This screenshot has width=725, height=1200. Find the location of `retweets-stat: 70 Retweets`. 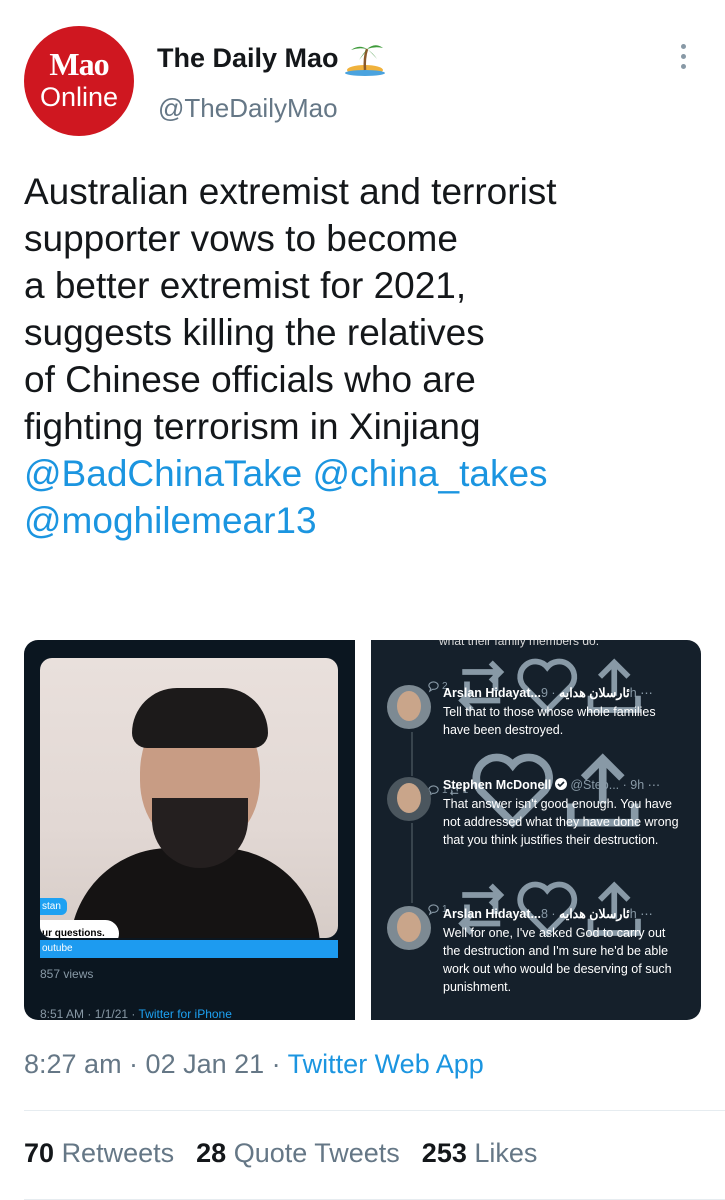

retweets-stat: 70 Retweets is located at coordinates (99, 1153).